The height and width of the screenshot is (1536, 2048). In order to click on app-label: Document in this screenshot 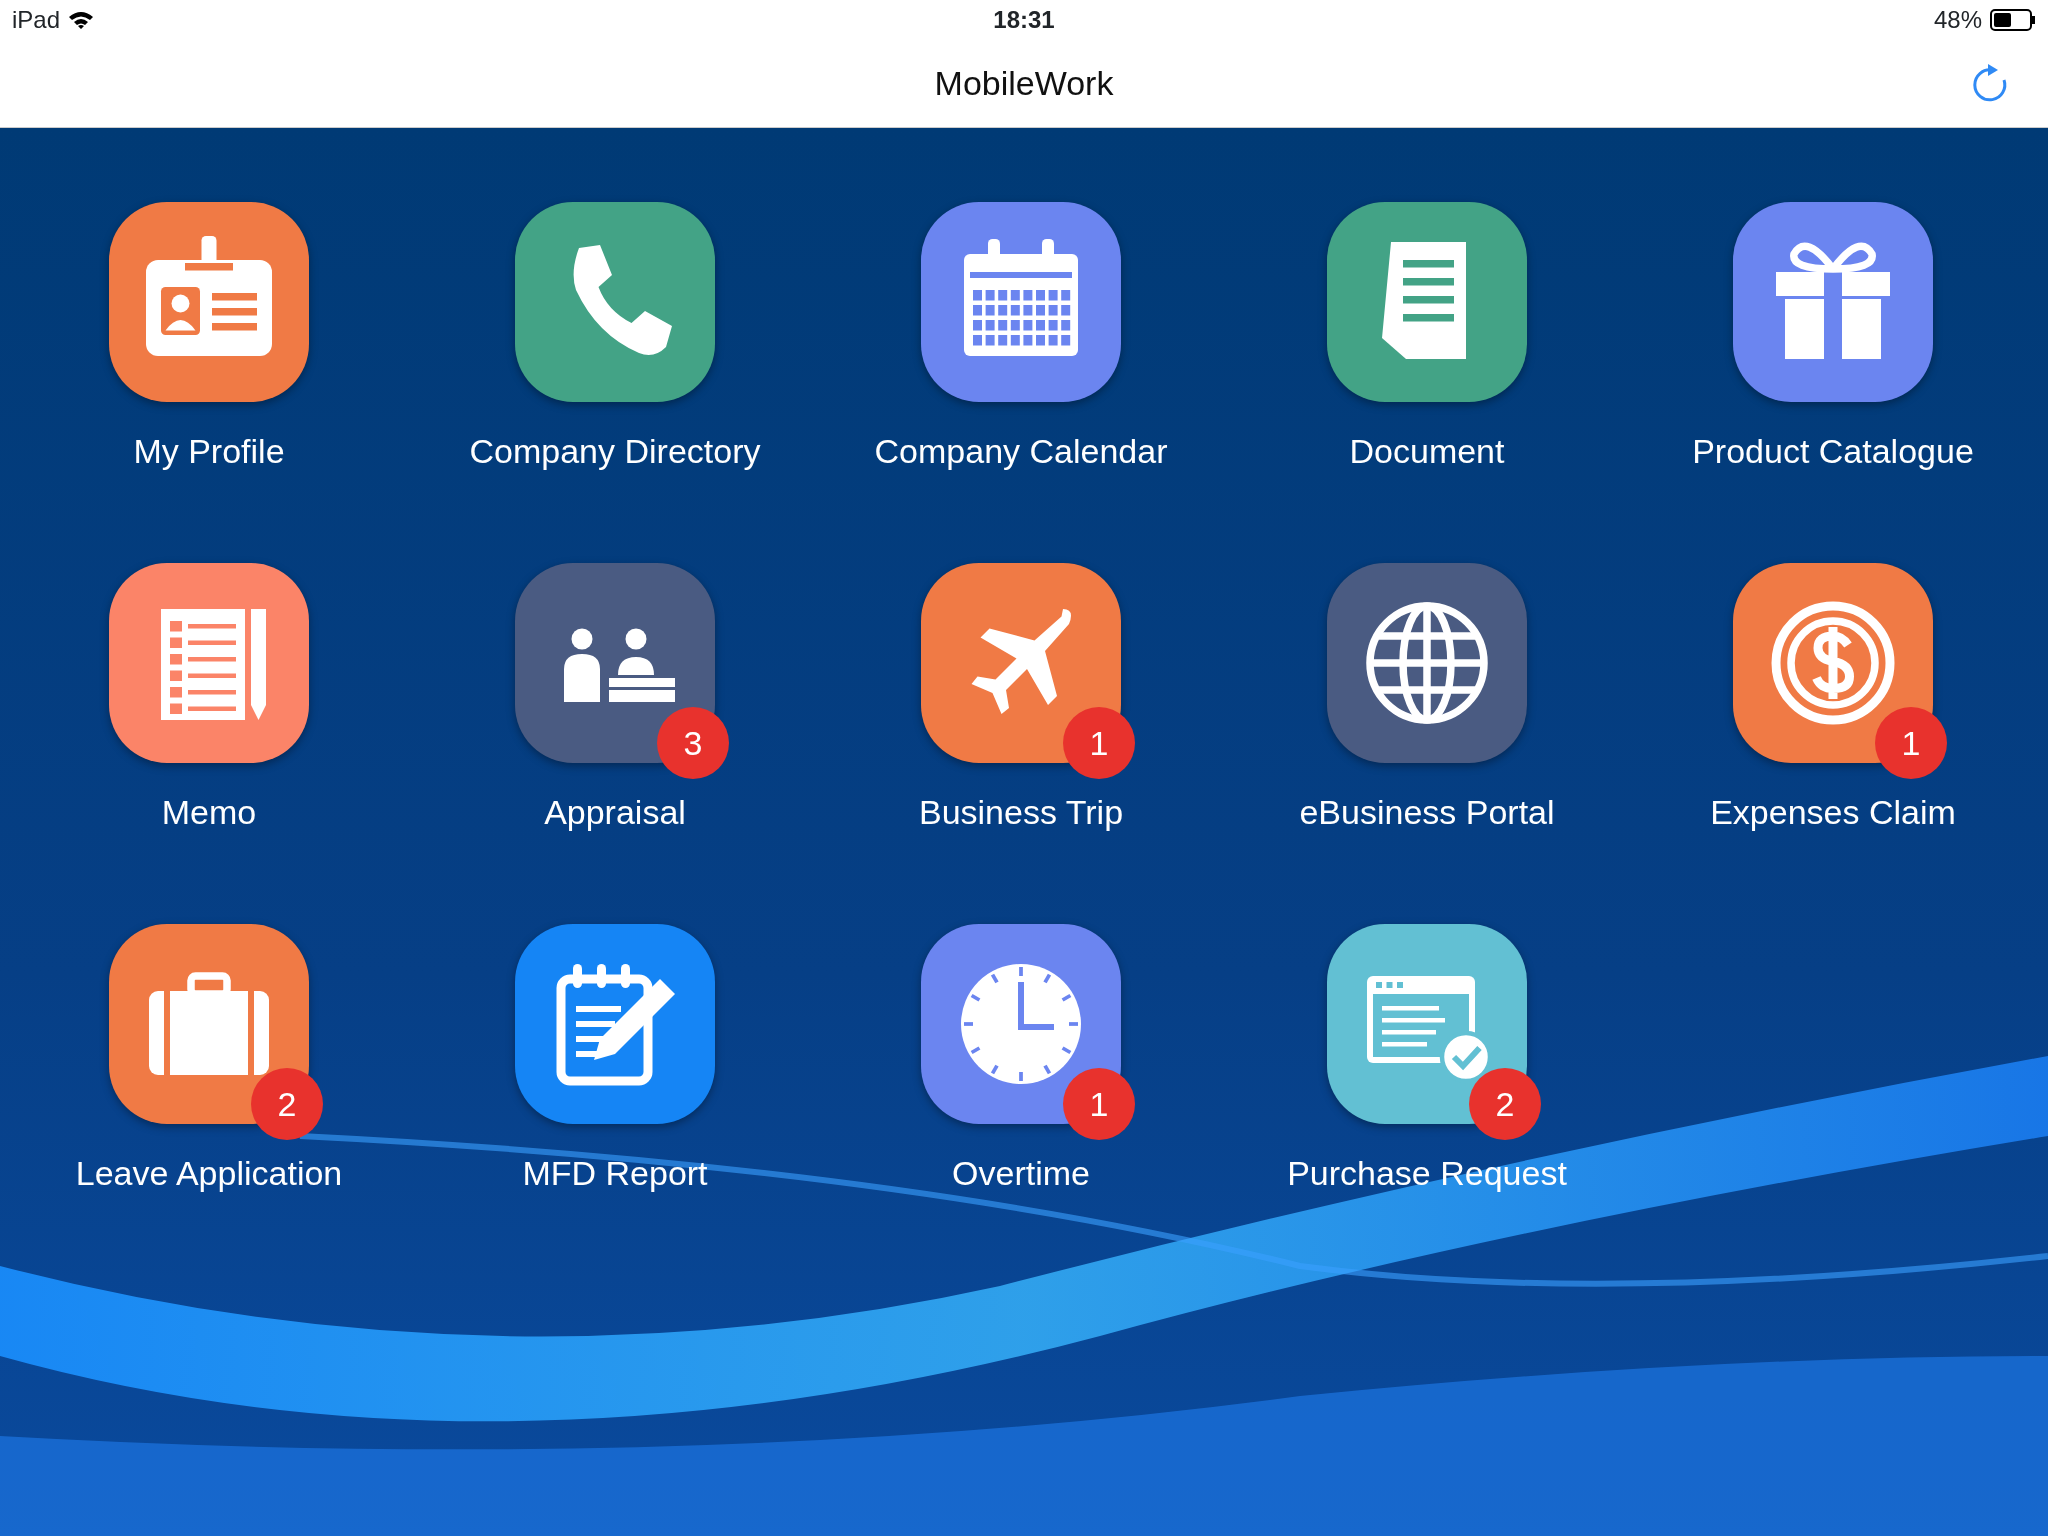, I will do `click(1427, 451)`.